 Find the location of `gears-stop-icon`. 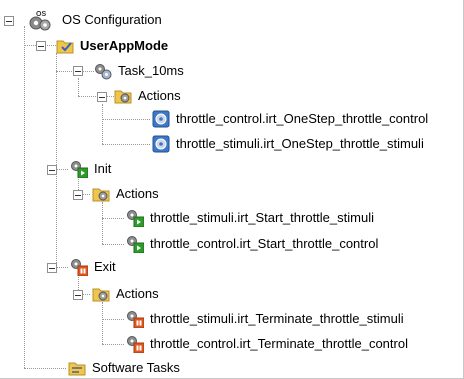

gears-stop-icon is located at coordinates (79, 267).